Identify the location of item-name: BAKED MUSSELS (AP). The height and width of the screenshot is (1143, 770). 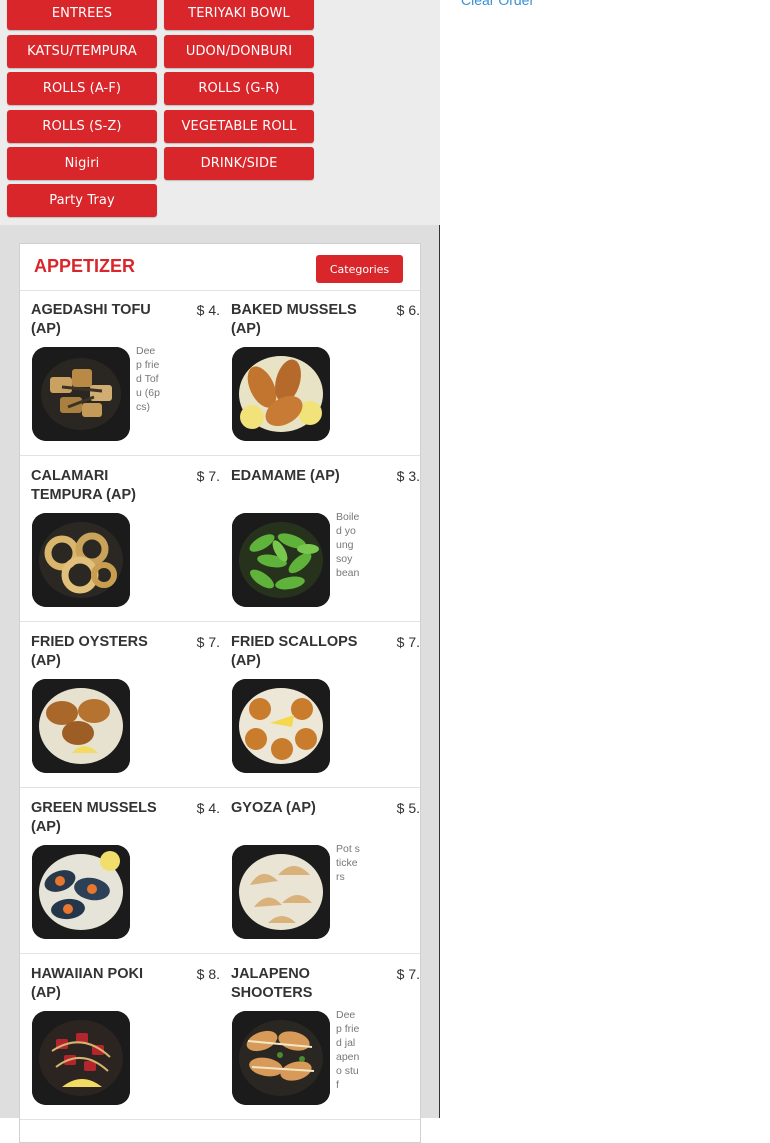
(294, 319).